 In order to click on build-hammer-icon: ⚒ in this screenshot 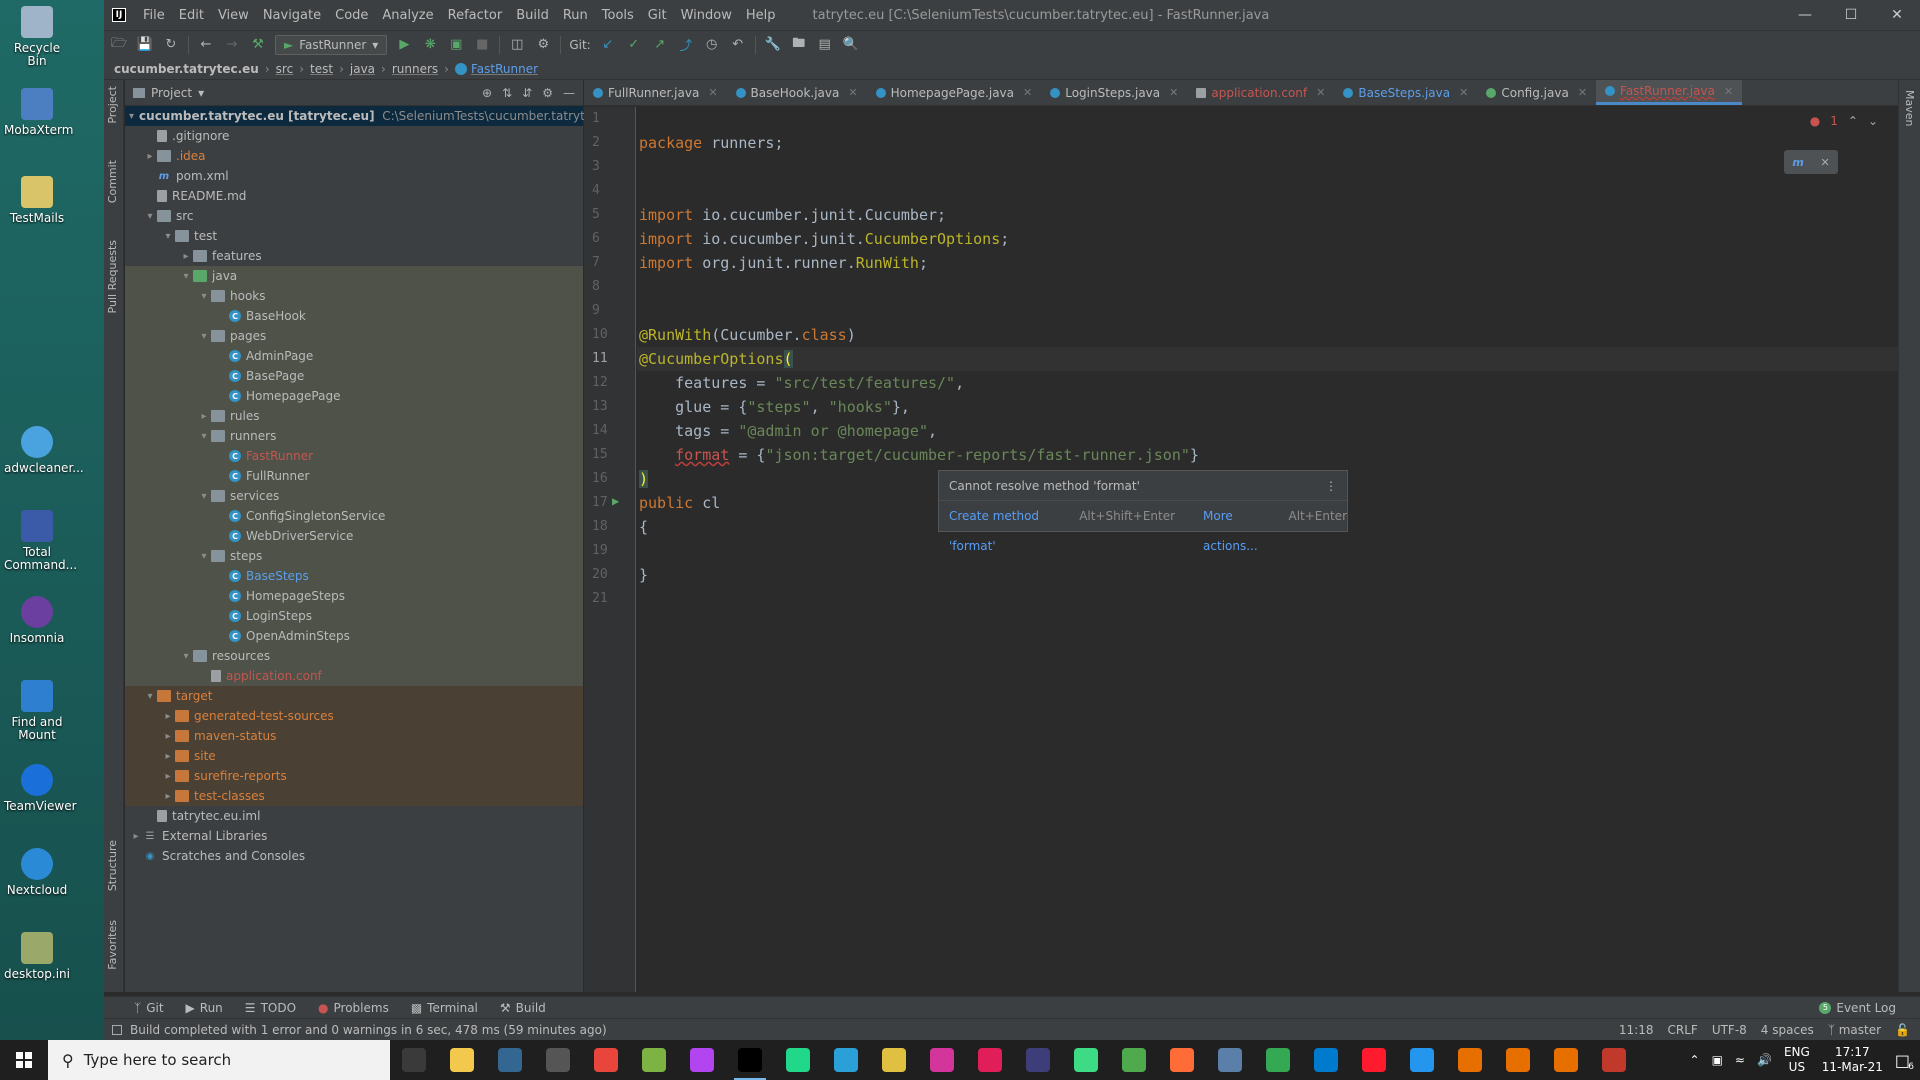, I will do `click(258, 45)`.